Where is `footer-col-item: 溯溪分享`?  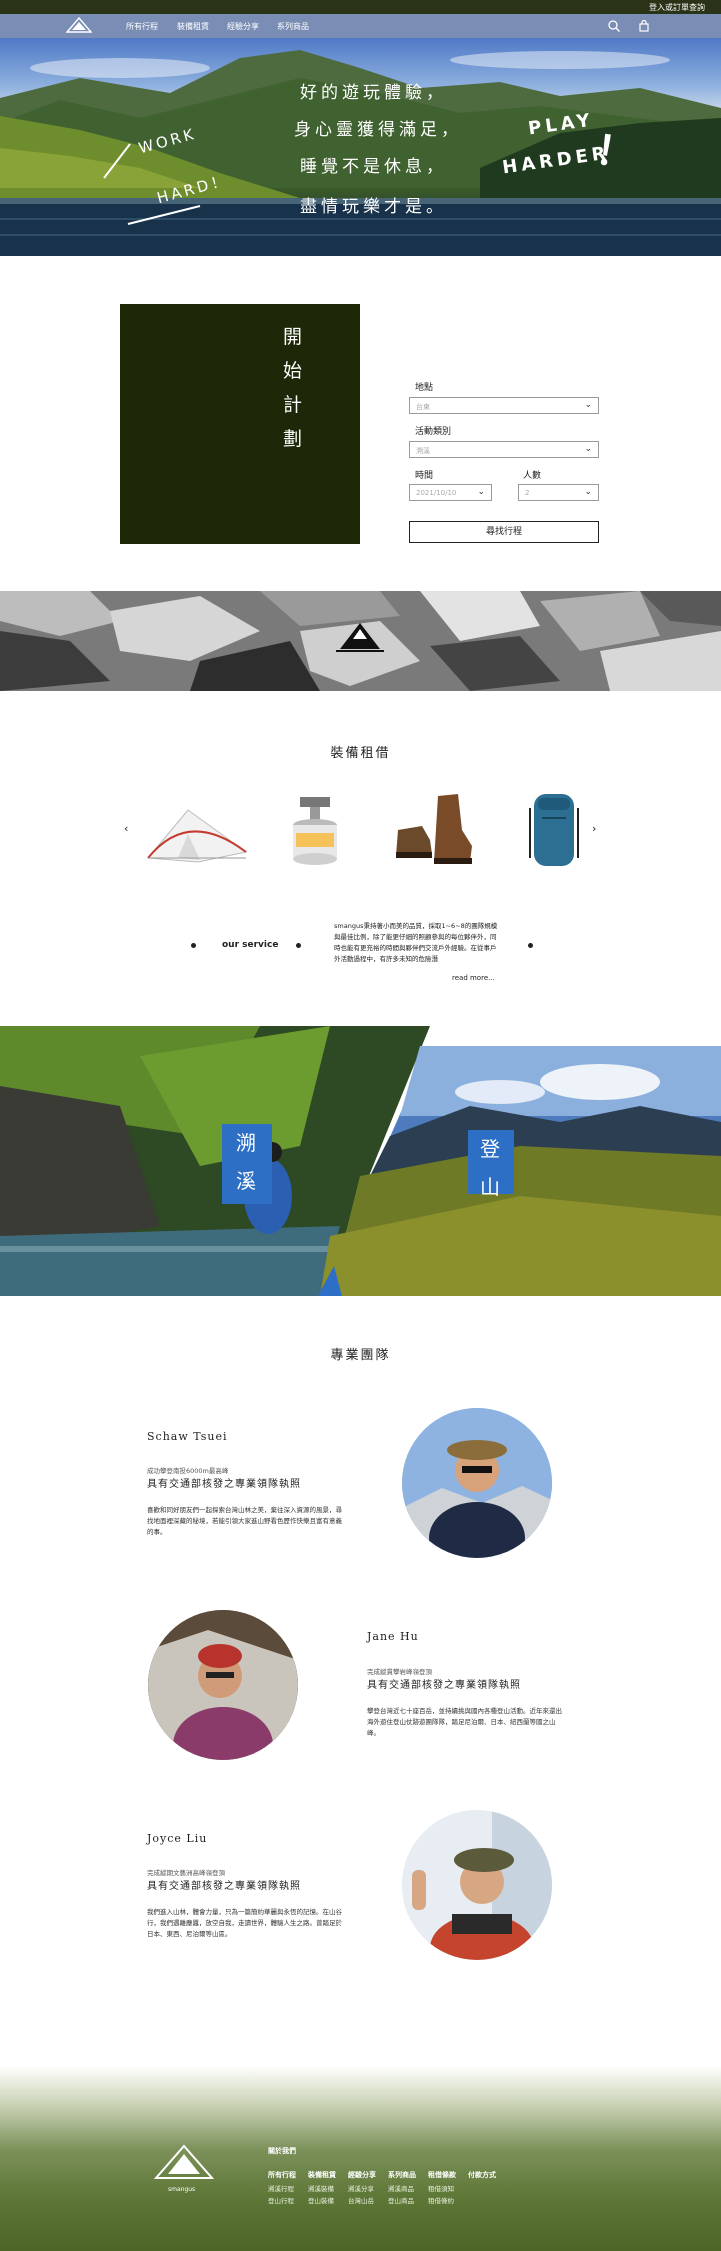 footer-col-item: 溯溪分享 is located at coordinates (361, 2188).